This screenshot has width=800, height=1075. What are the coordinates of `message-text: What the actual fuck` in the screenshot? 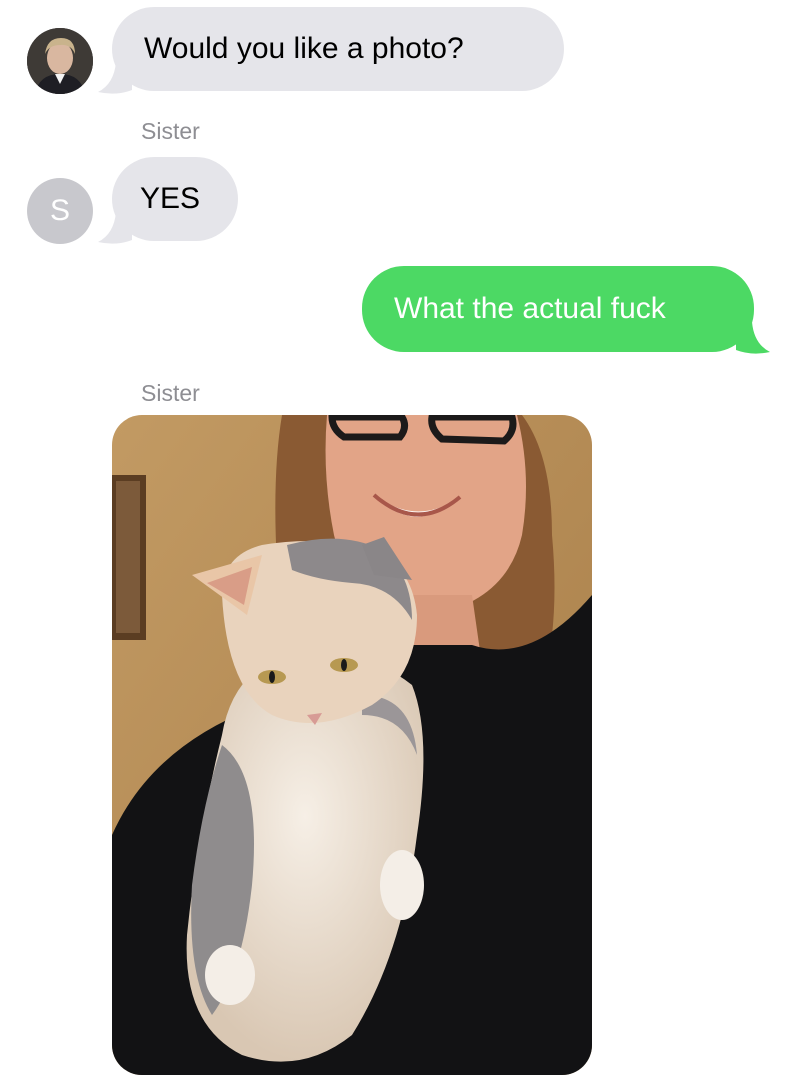 It's located at (530, 308).